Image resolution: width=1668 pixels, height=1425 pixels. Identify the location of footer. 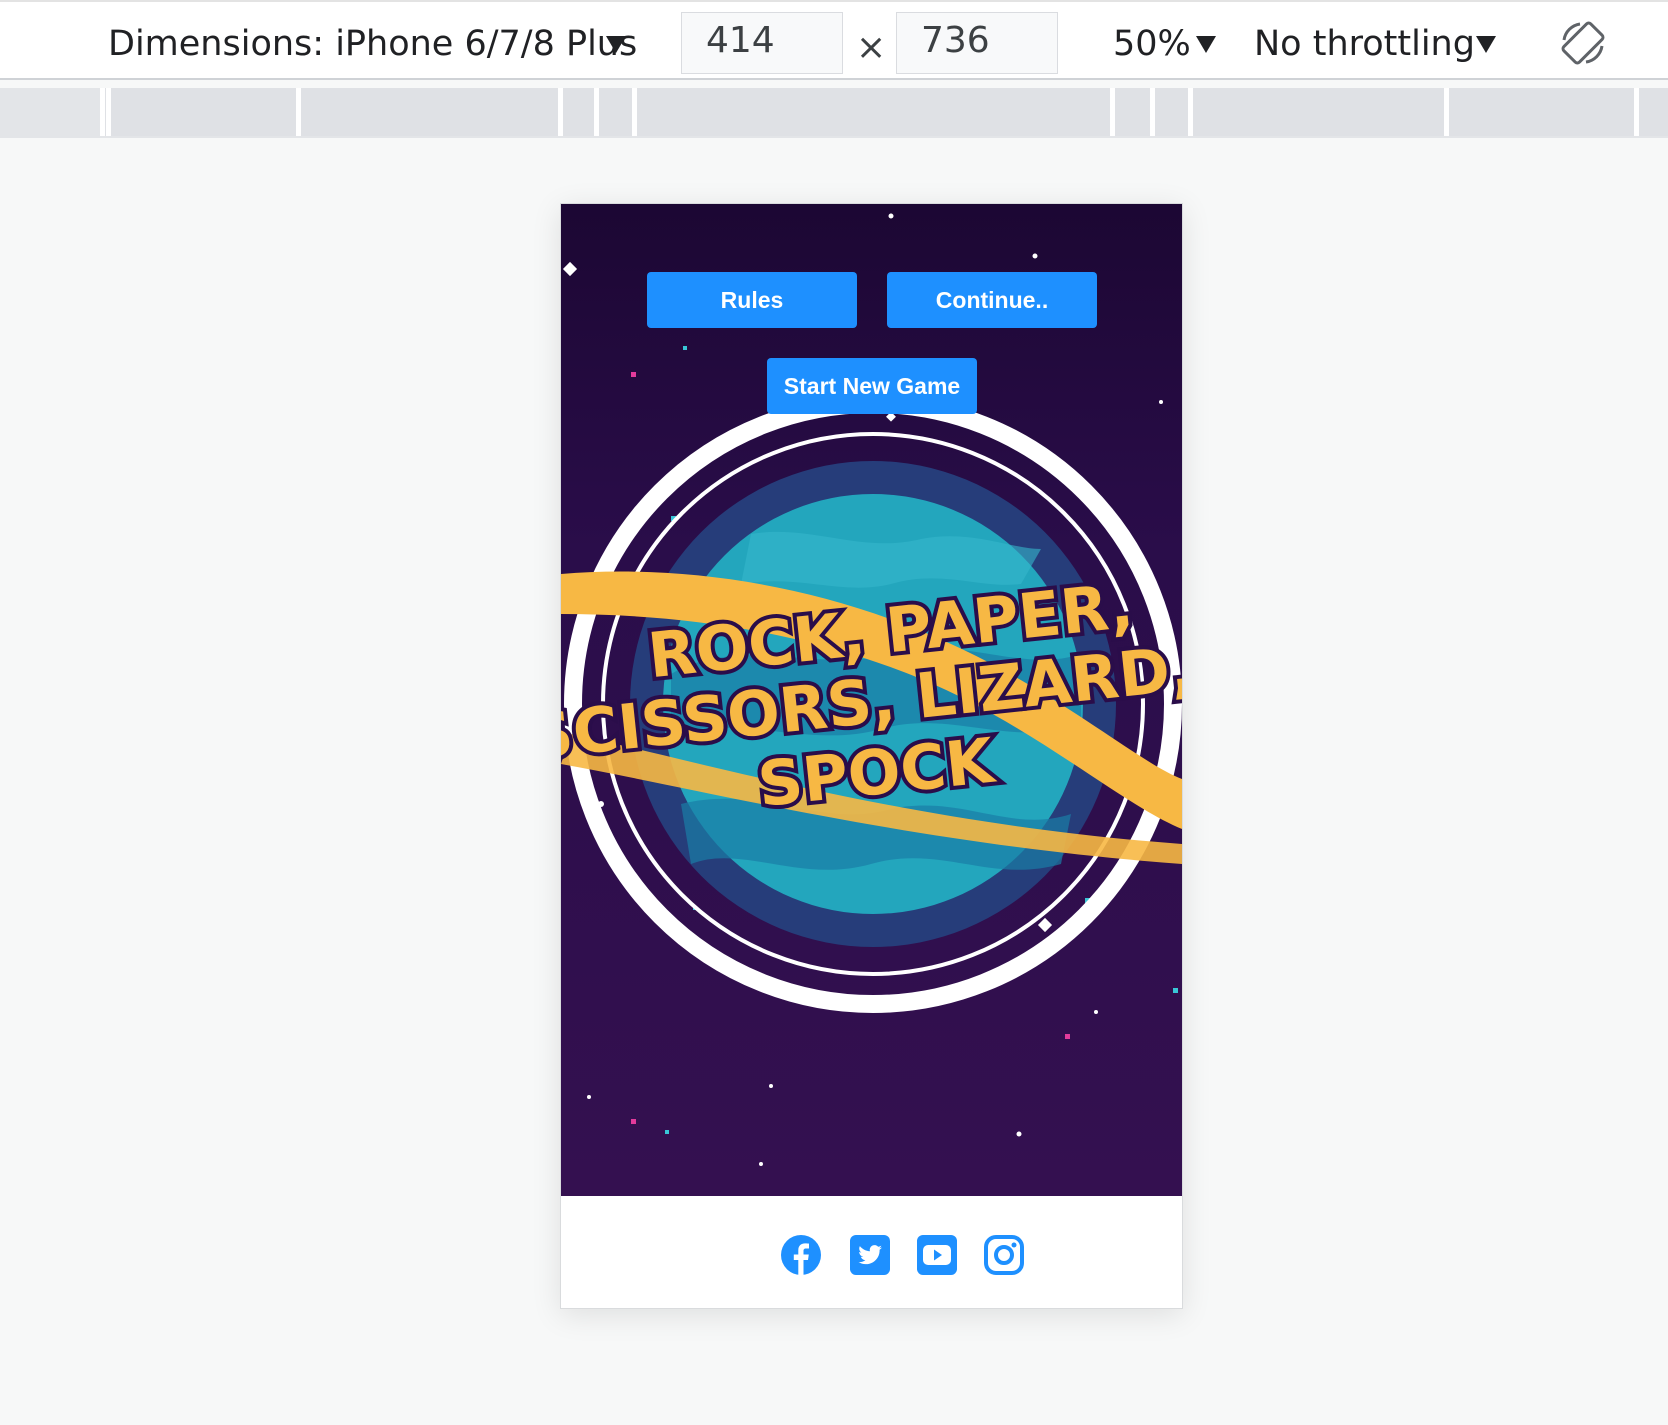
(871, 1252).